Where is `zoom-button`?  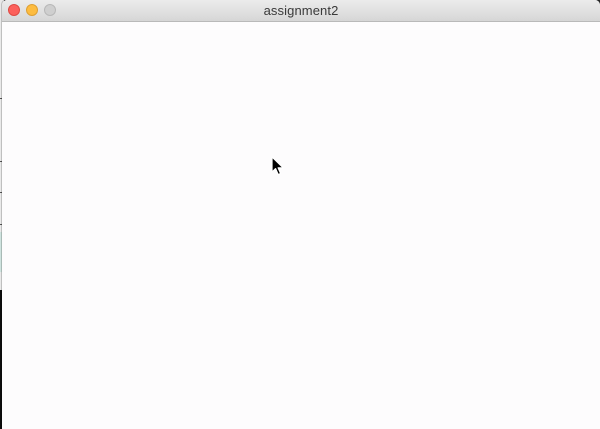
zoom-button is located at coordinates (50, 10).